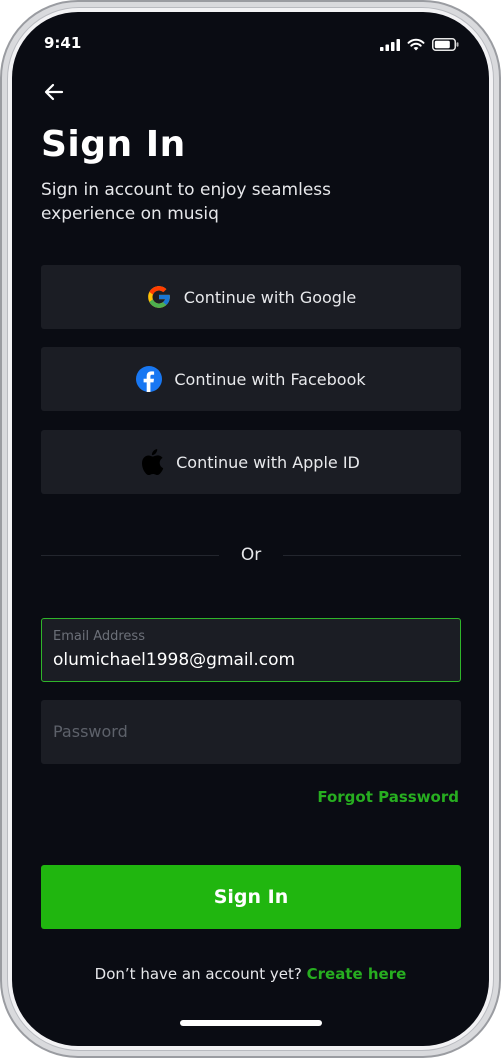 Image resolution: width=501 pixels, height=1058 pixels. What do you see at coordinates (130, 555) in the screenshot?
I see `divider-line-left` at bounding box center [130, 555].